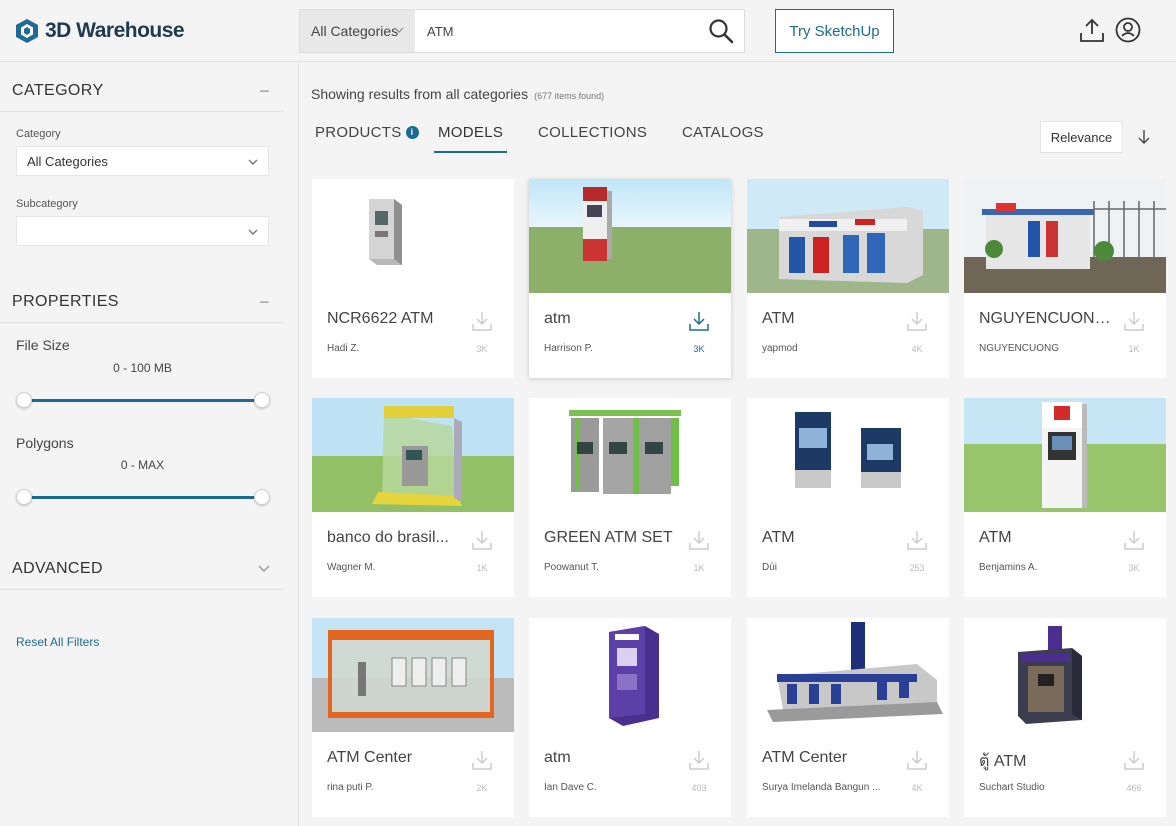  I want to click on download-count: 2K, so click(482, 788).